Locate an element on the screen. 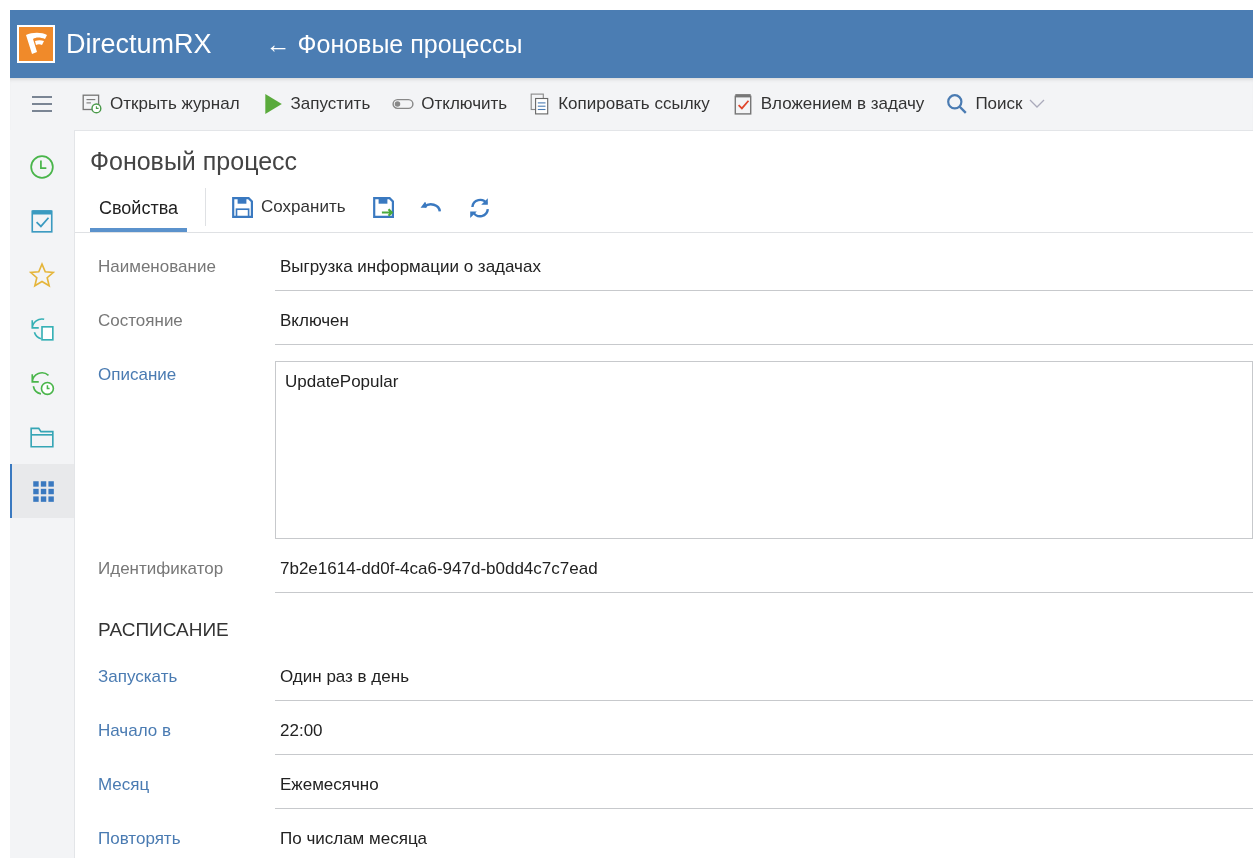  app-name: DirectumRX is located at coordinates (139, 44).